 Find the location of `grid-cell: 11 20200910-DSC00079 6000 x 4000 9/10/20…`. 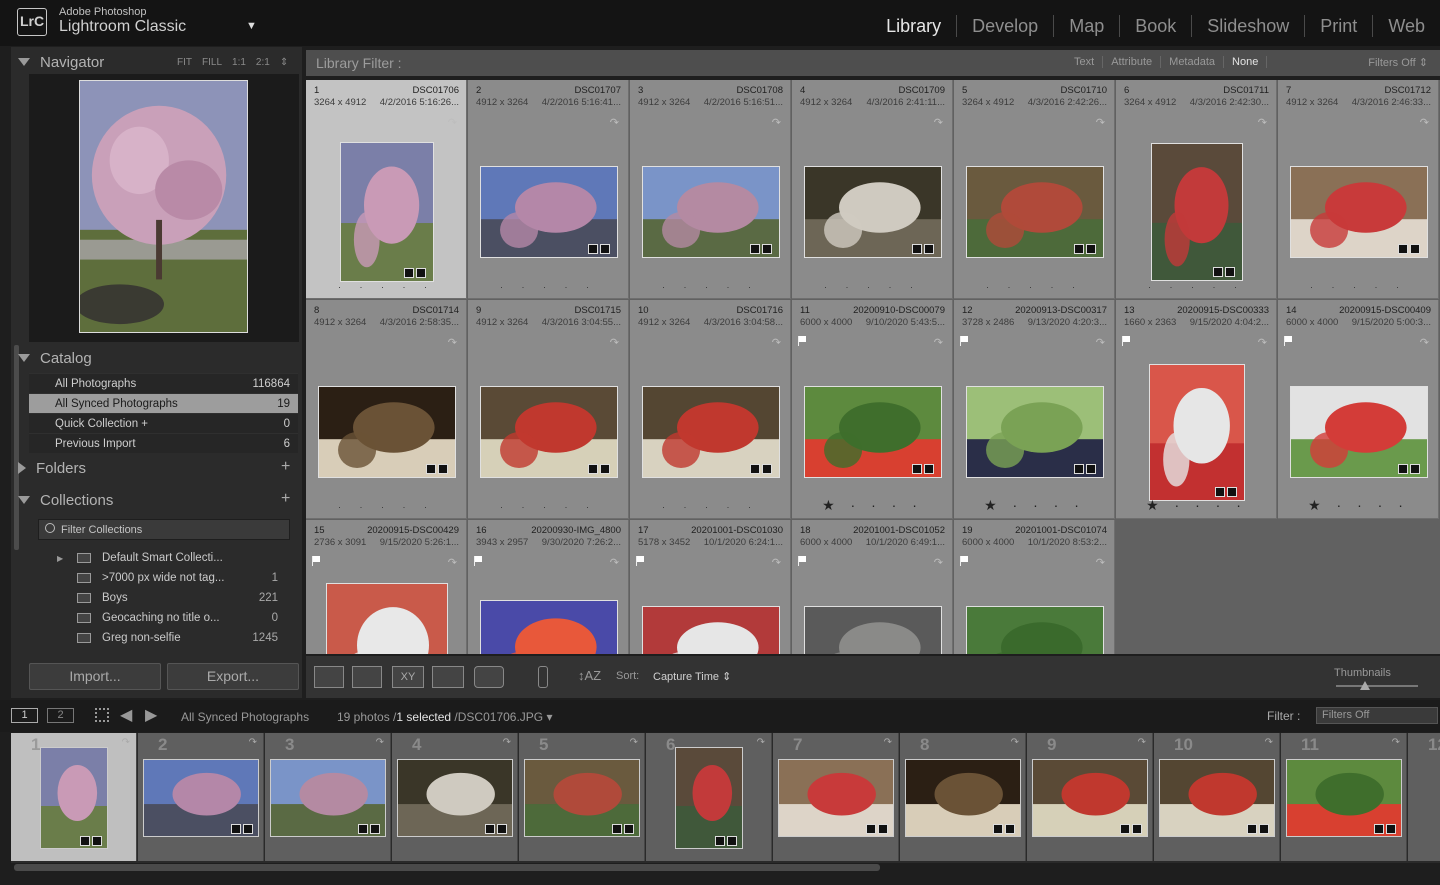

grid-cell: 11 20200910-DSC00079 6000 x 4000 9/10/20… is located at coordinates (872, 409).